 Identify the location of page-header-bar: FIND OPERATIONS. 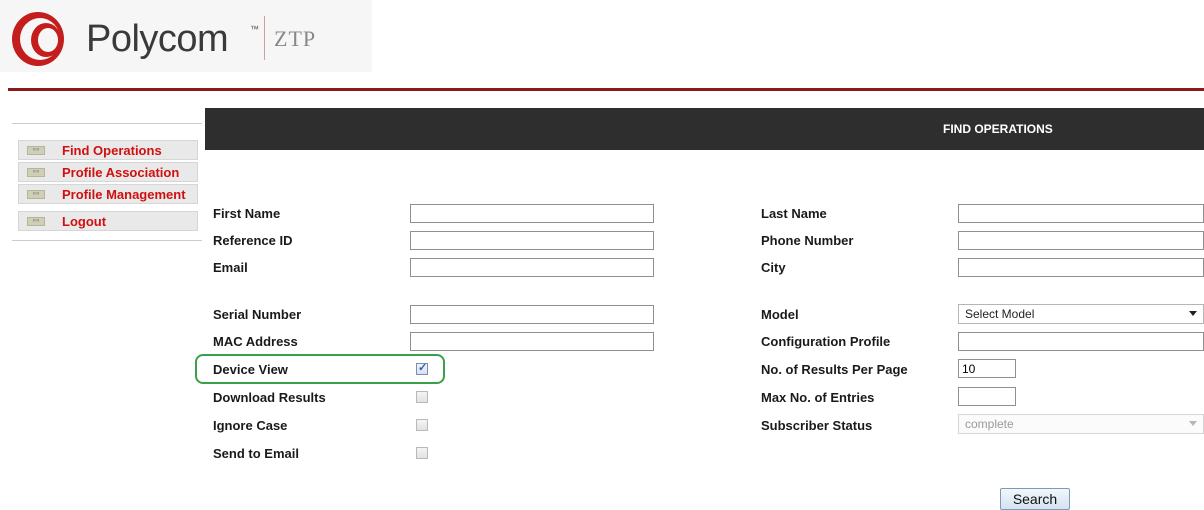
(704, 129).